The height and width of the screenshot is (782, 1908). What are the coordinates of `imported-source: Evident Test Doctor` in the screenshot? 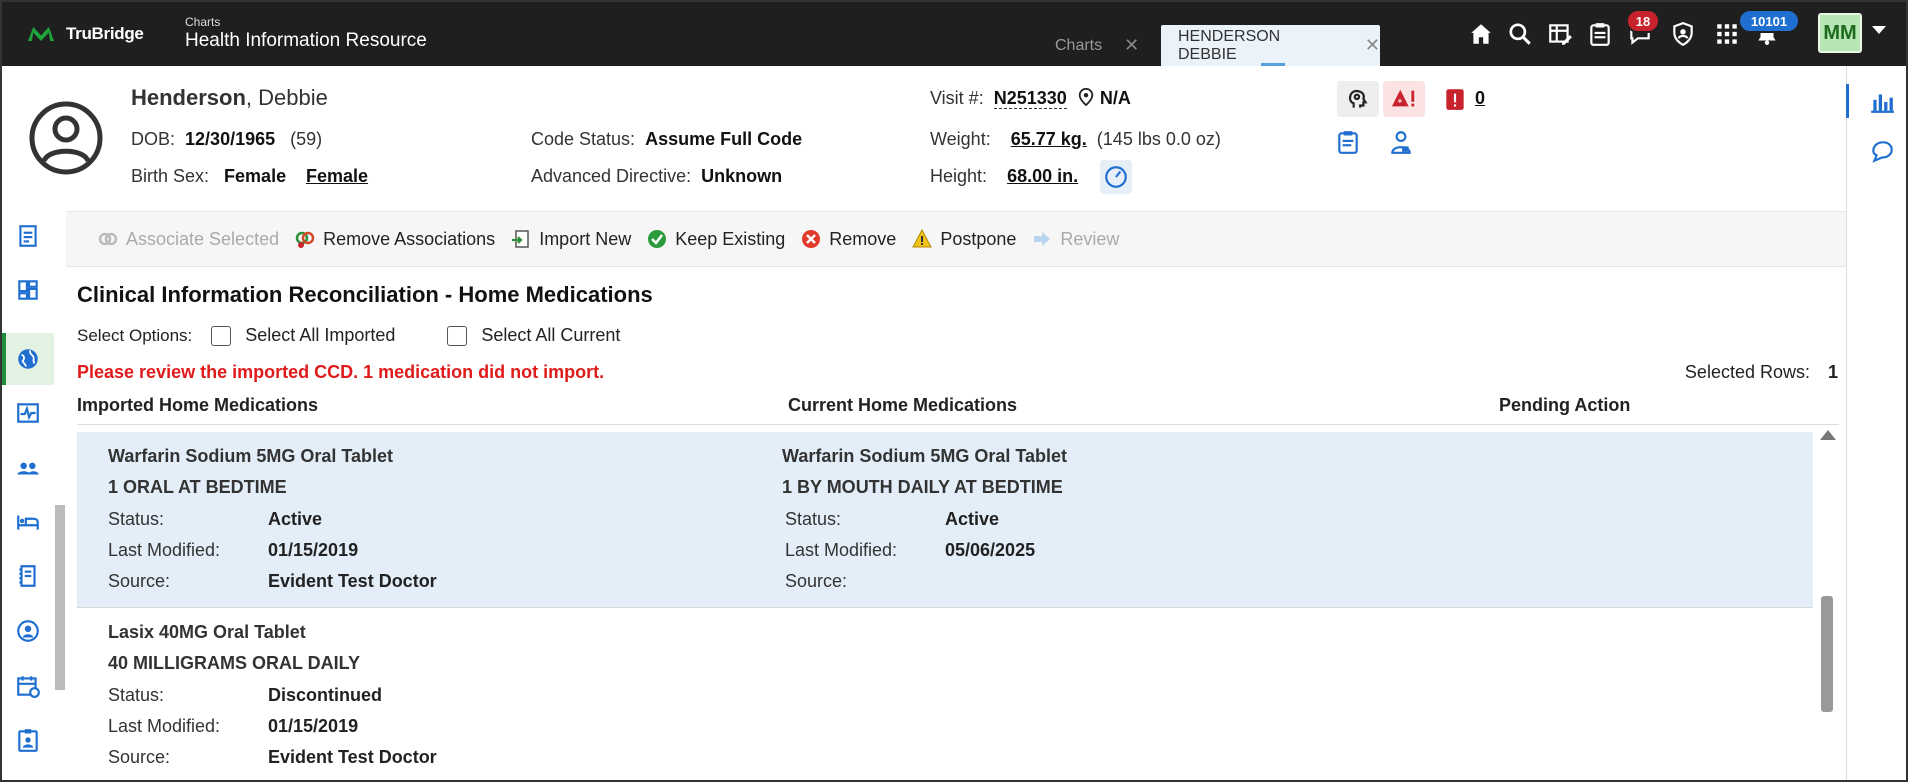 It's located at (352, 757).